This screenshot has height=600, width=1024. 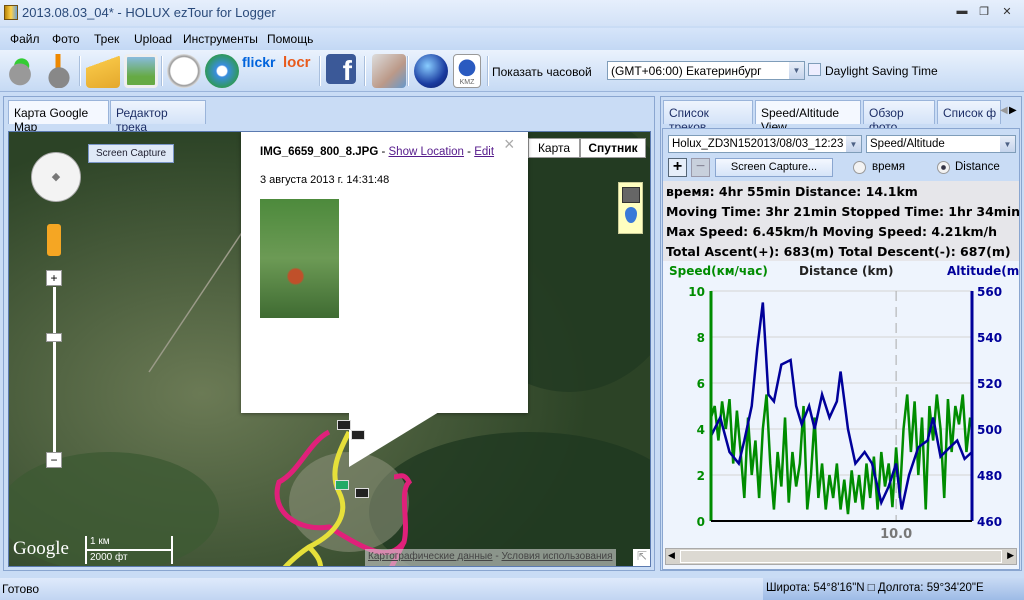 I want to click on stat-time-distance: время: 4hr 55min Distance: 14.1km, so click(x=792, y=191).